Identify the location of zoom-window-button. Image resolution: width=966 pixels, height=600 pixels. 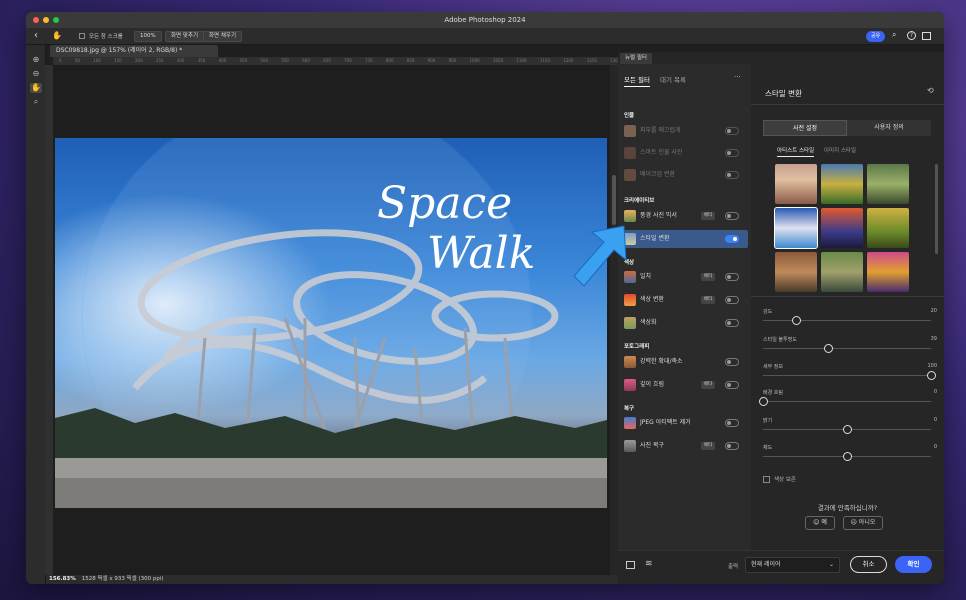
(56, 20).